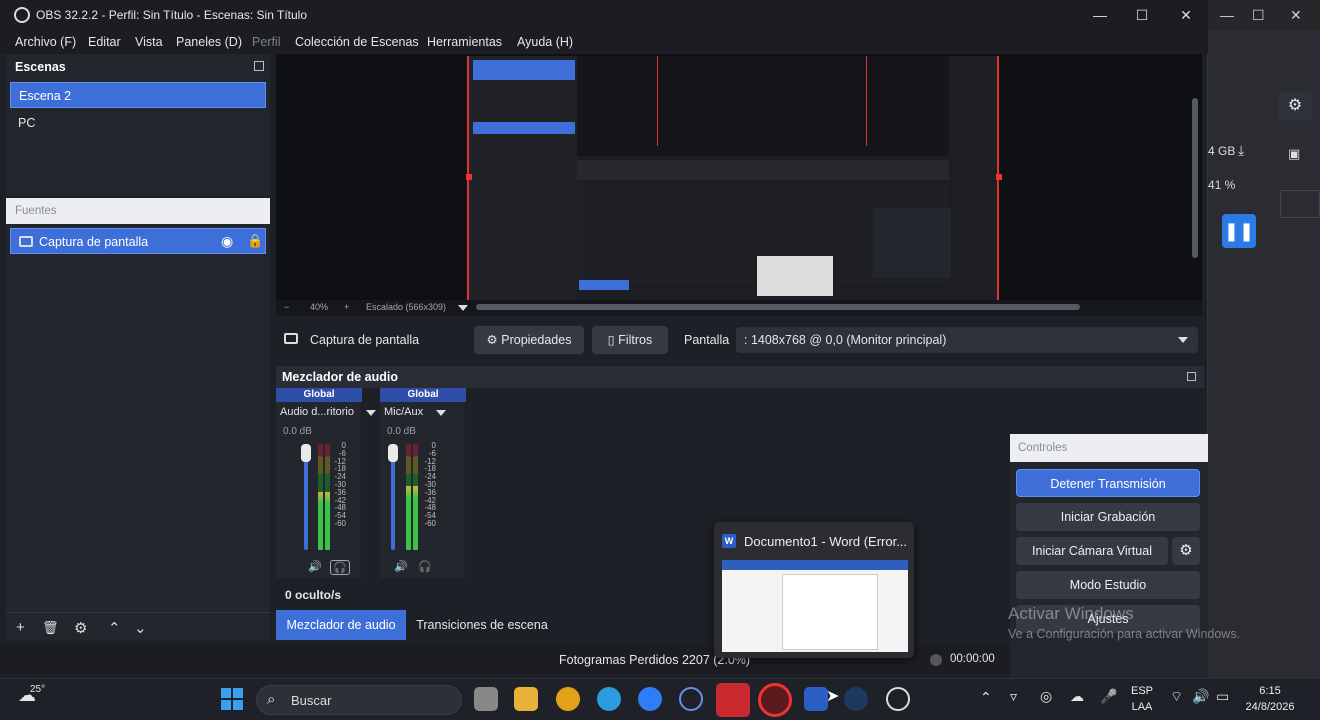  What do you see at coordinates (545, 42) in the screenshot?
I see `menu-ayuda: Ayuda (H)` at bounding box center [545, 42].